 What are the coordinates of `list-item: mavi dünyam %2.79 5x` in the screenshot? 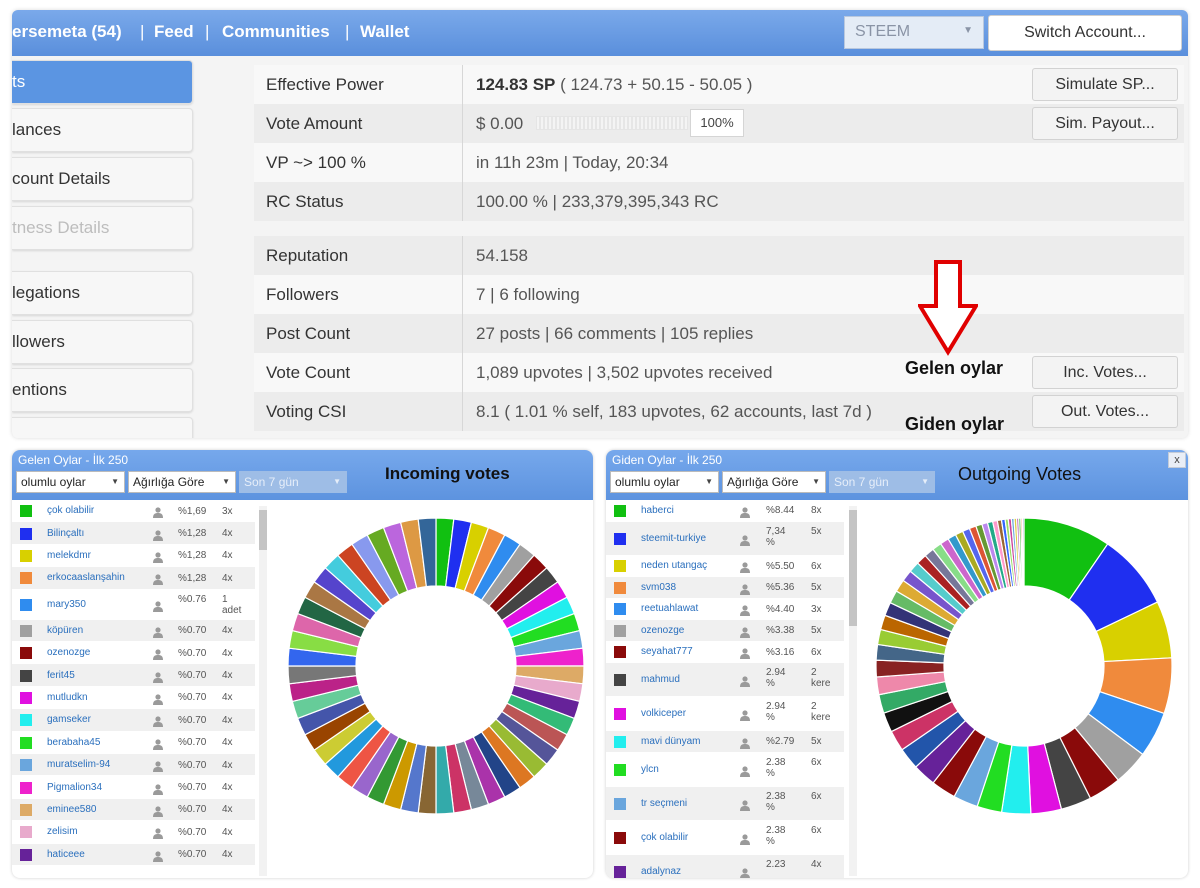 It's located at (725, 742).